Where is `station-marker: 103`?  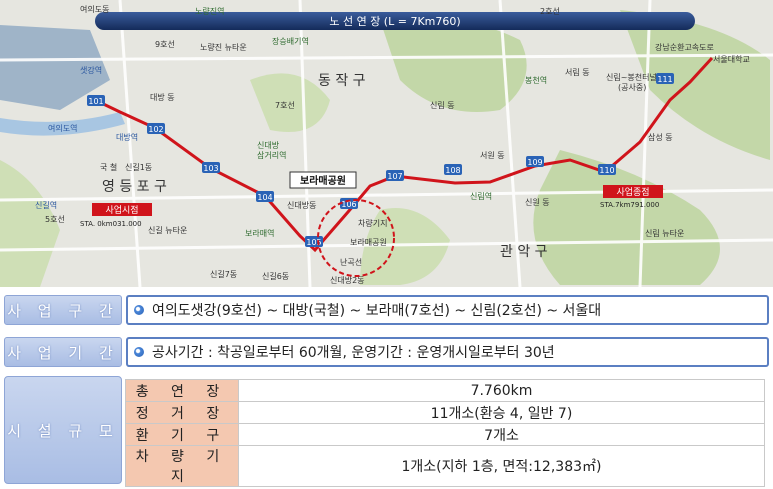
station-marker: 103 is located at coordinates (211, 167).